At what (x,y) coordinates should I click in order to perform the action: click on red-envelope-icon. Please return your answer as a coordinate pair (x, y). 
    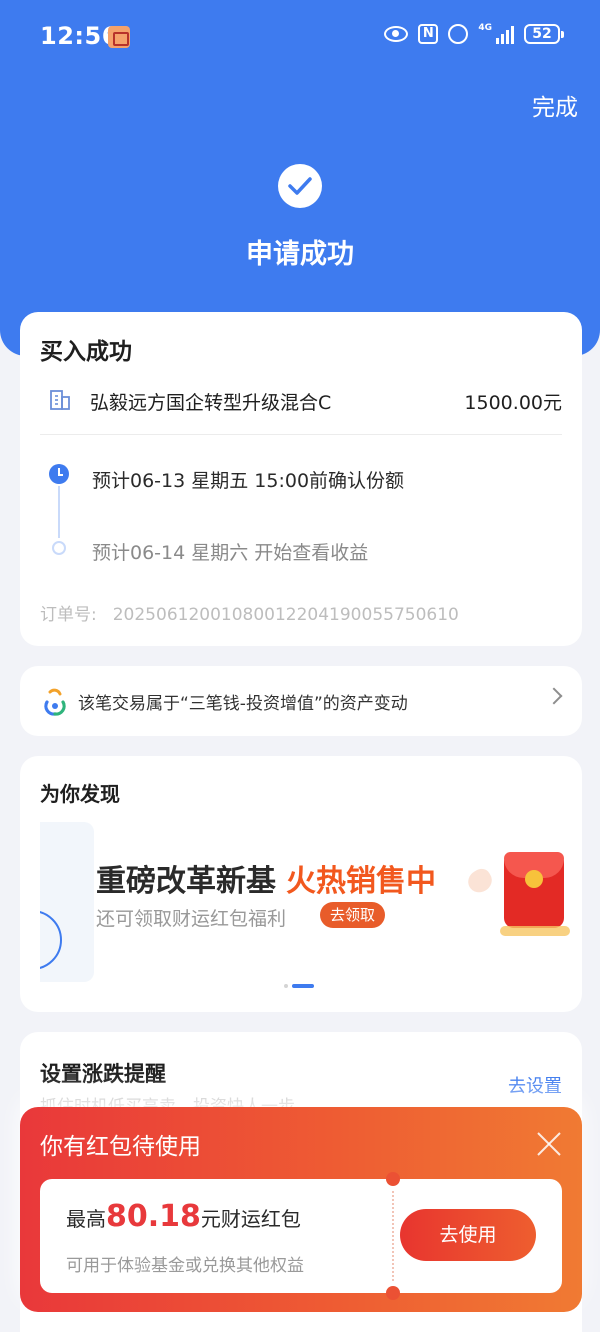
    Looking at the image, I should click on (534, 890).